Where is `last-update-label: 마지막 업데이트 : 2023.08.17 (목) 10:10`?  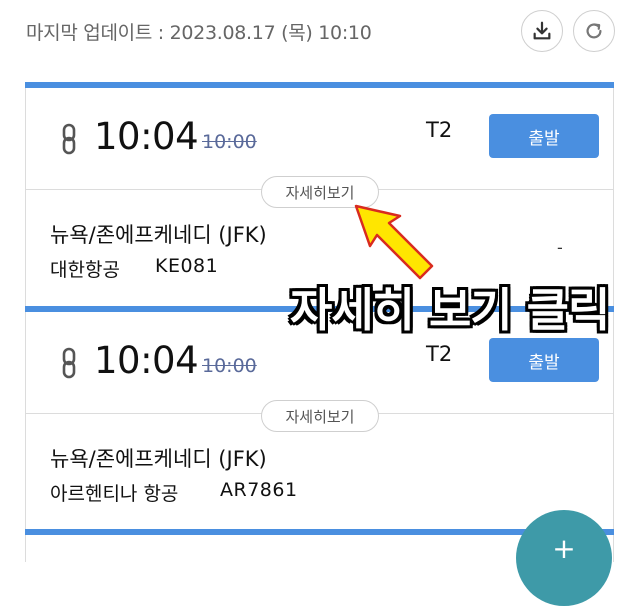
last-update-label: 마지막 업데이트 : 2023.08.17 (목) 10:10 is located at coordinates (199, 33).